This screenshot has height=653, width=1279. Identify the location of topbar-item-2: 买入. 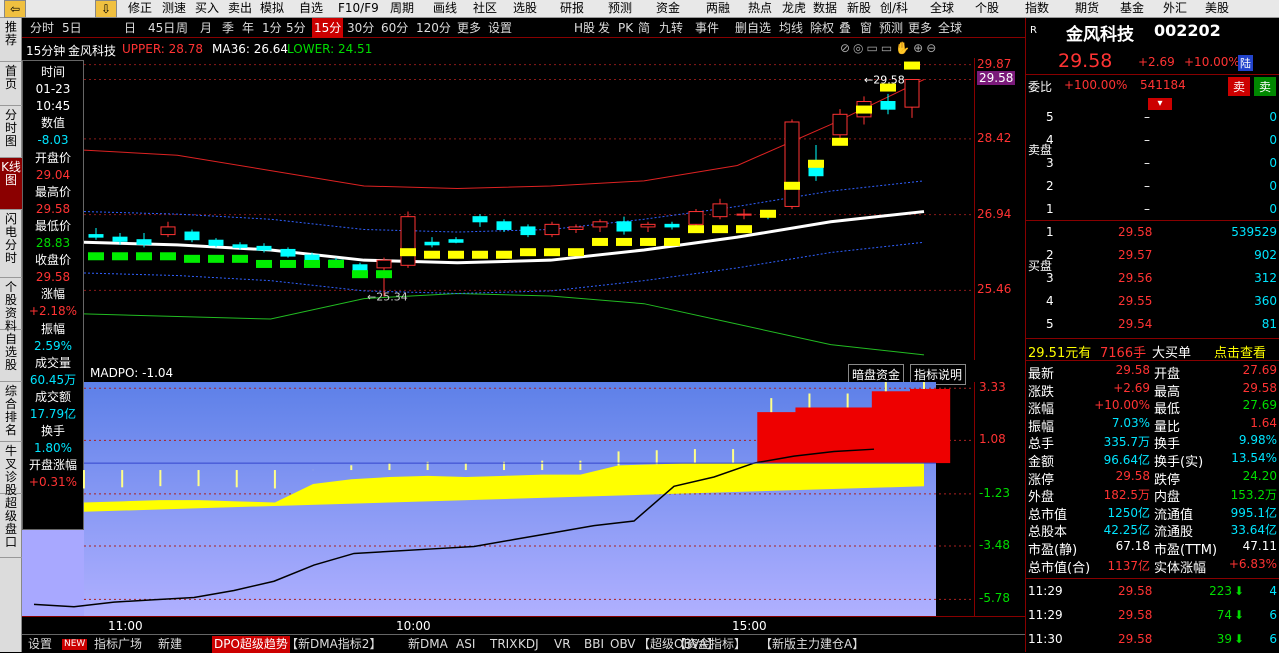
(207, 9).